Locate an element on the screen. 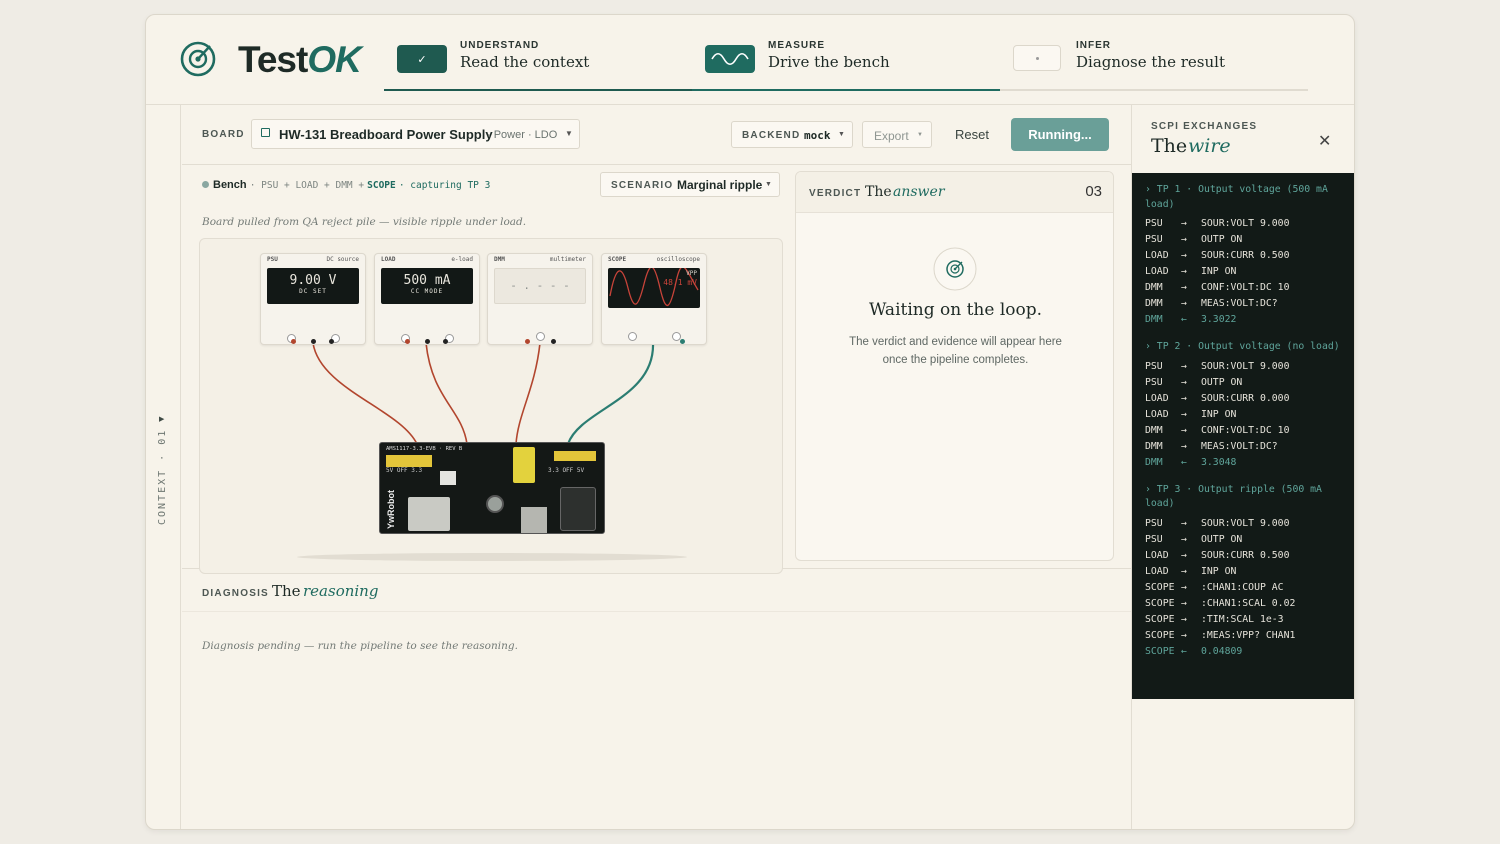 This screenshot has width=1500, height=844. diagnosis-label: DIAGNOSIS is located at coordinates (235, 593).